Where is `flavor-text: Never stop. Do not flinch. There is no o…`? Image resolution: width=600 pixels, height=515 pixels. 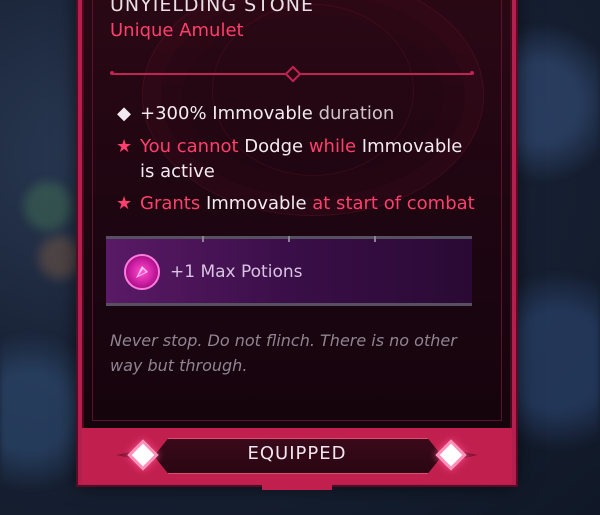 flavor-text: Never stop. Do not flinch. There is no o… is located at coordinates (283, 353).